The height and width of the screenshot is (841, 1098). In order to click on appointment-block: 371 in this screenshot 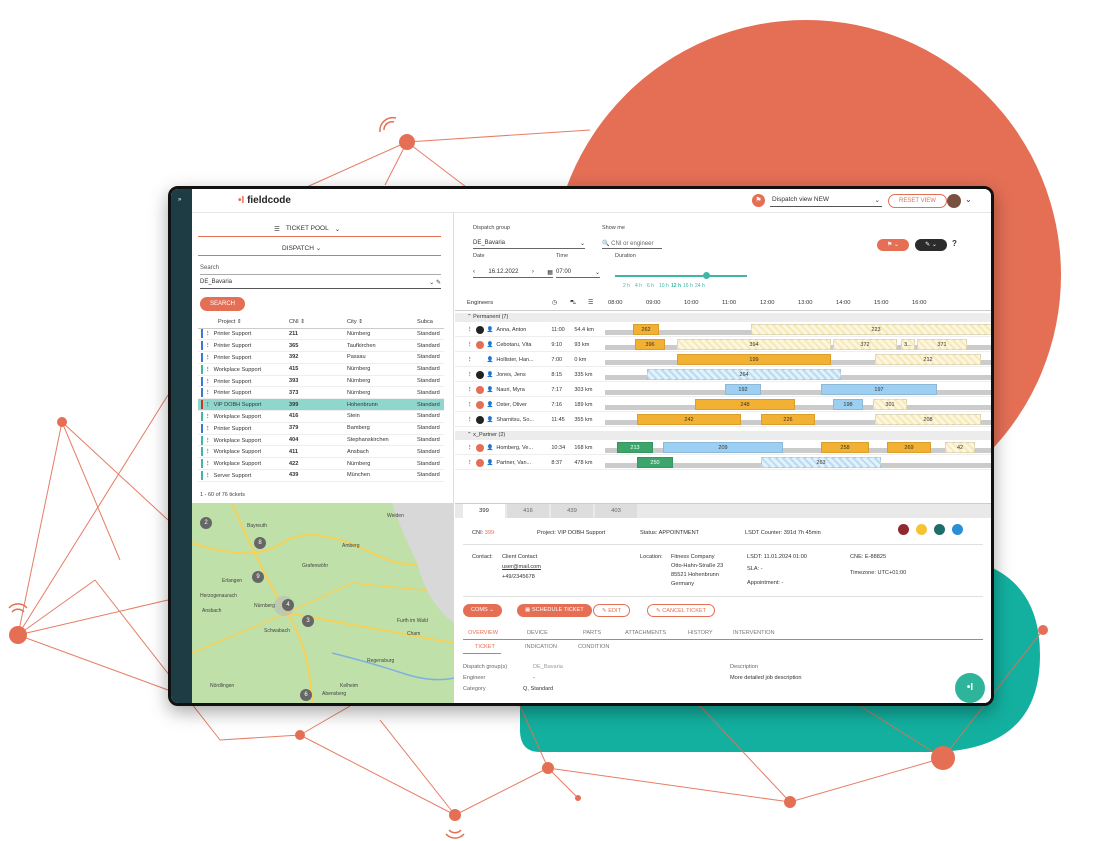, I will do `click(942, 344)`.